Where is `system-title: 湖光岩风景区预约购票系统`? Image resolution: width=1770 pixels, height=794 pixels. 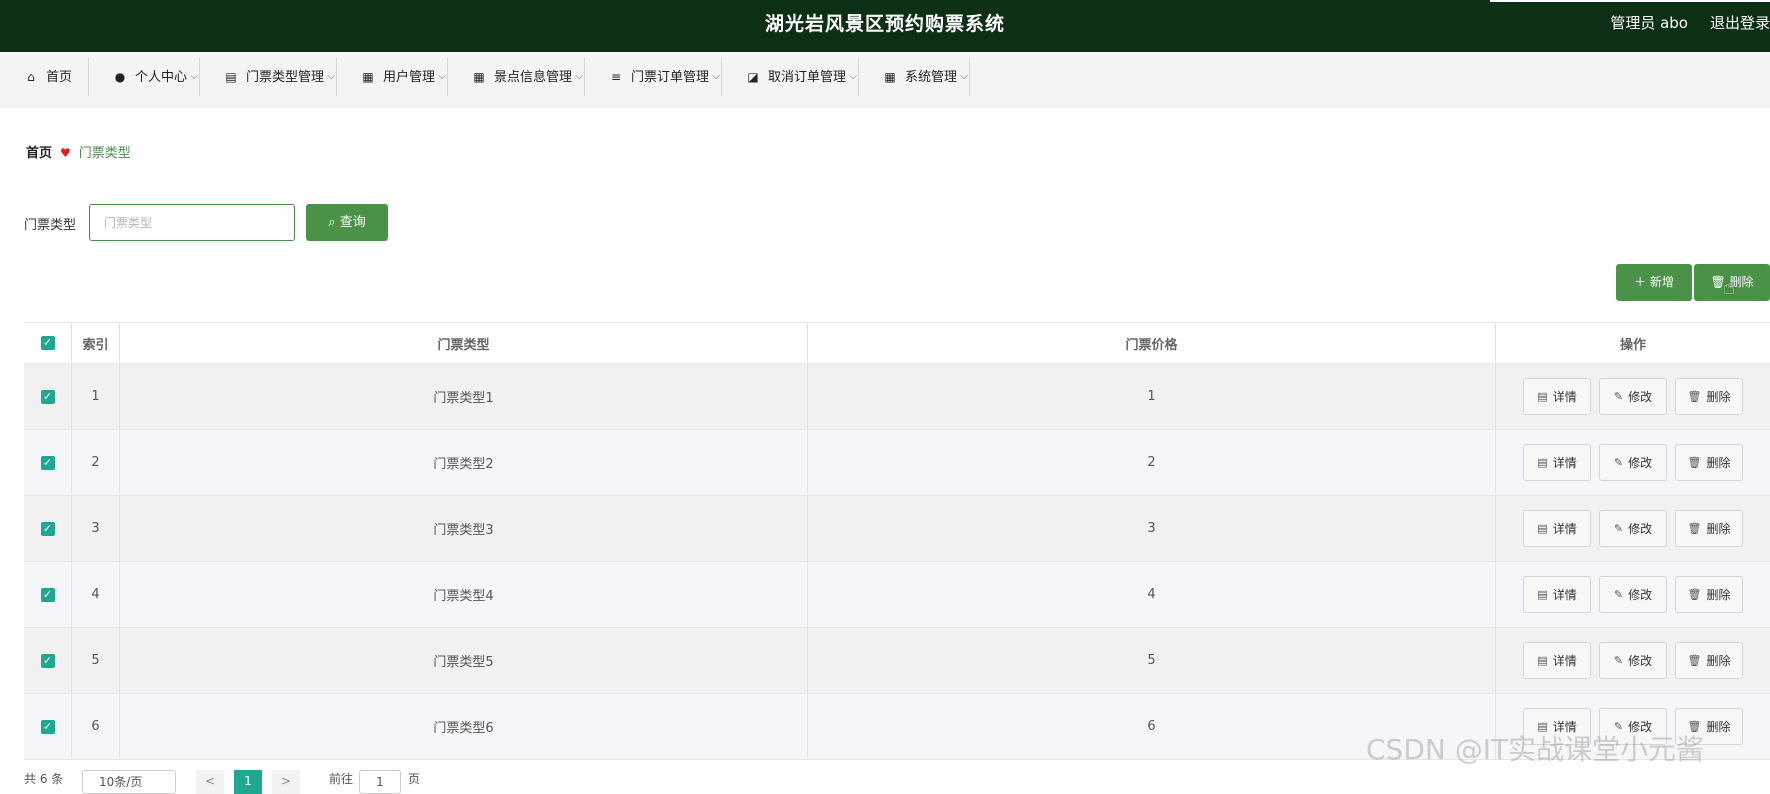
system-title: 湖光岩风景区预约购票系统 is located at coordinates (884, 24).